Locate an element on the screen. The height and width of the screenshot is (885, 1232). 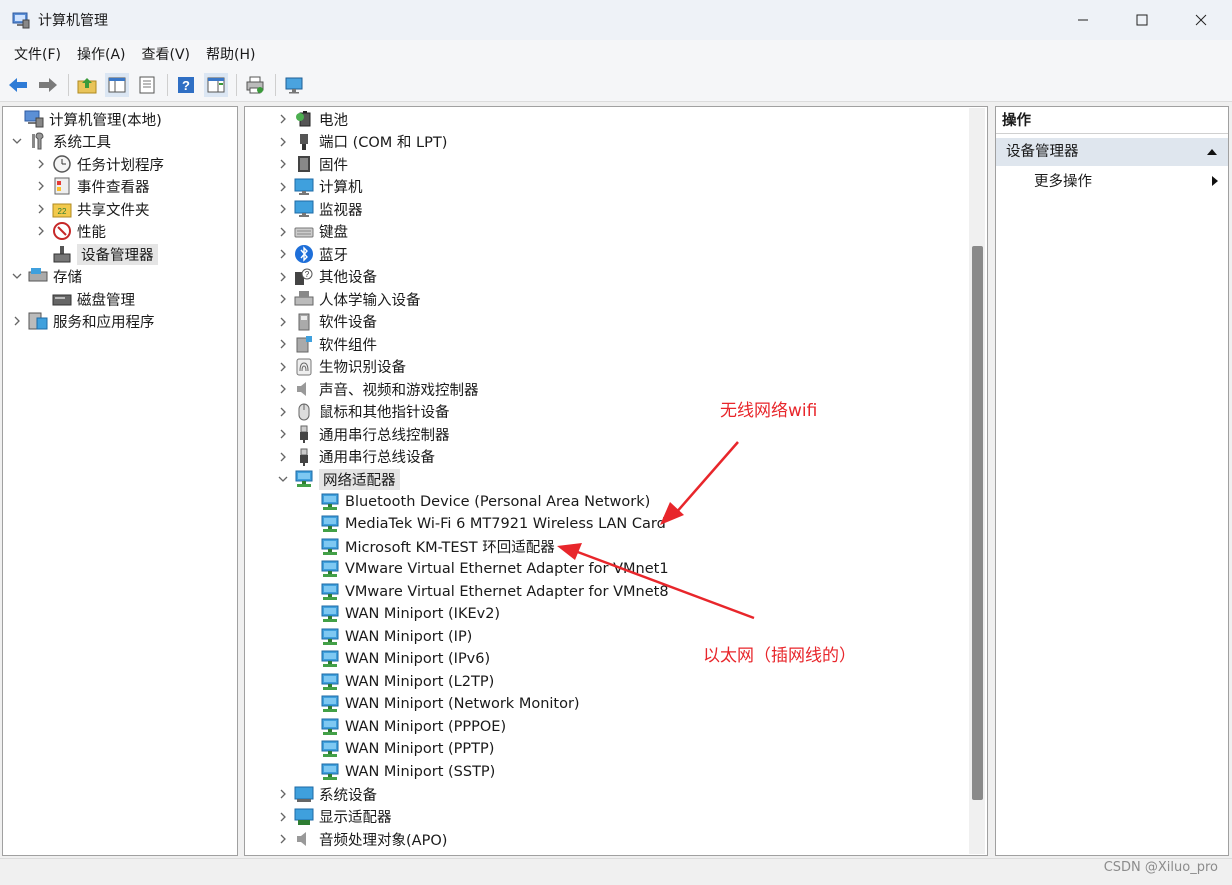
annotation-wifi: 无线网络wifi is located at coordinates (769, 411).